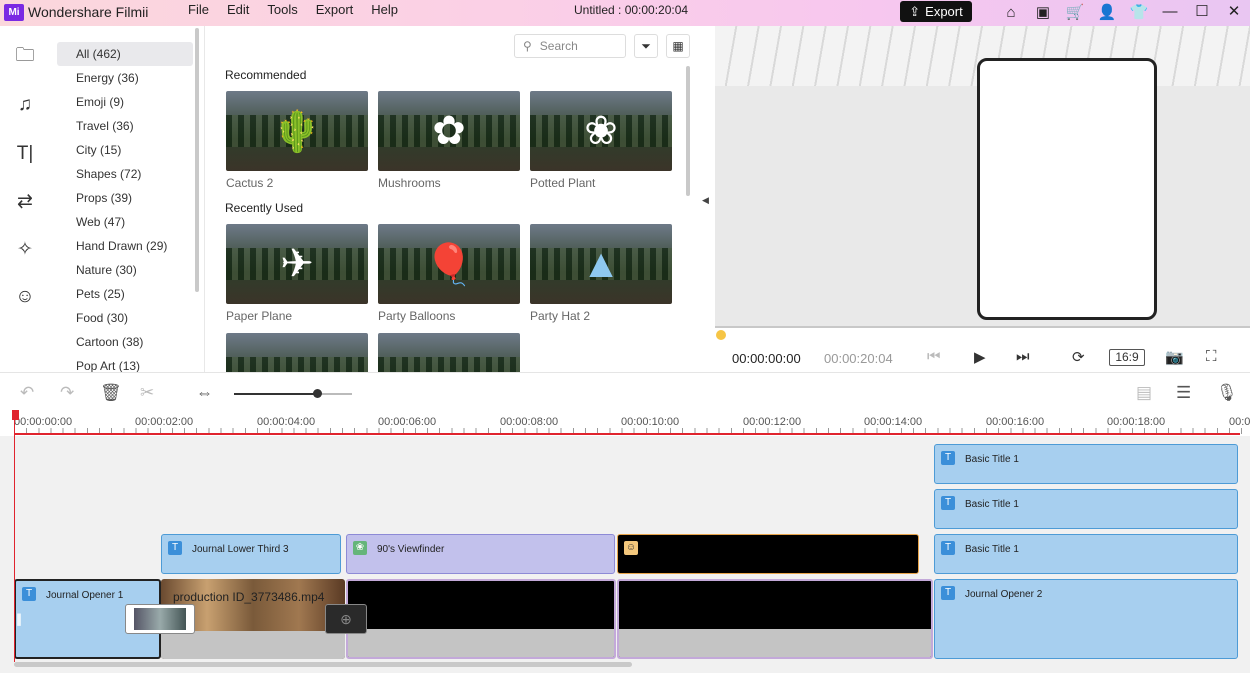 The height and width of the screenshot is (673, 1250). What do you see at coordinates (125, 54) in the screenshot?
I see `category-all: All (462)` at bounding box center [125, 54].